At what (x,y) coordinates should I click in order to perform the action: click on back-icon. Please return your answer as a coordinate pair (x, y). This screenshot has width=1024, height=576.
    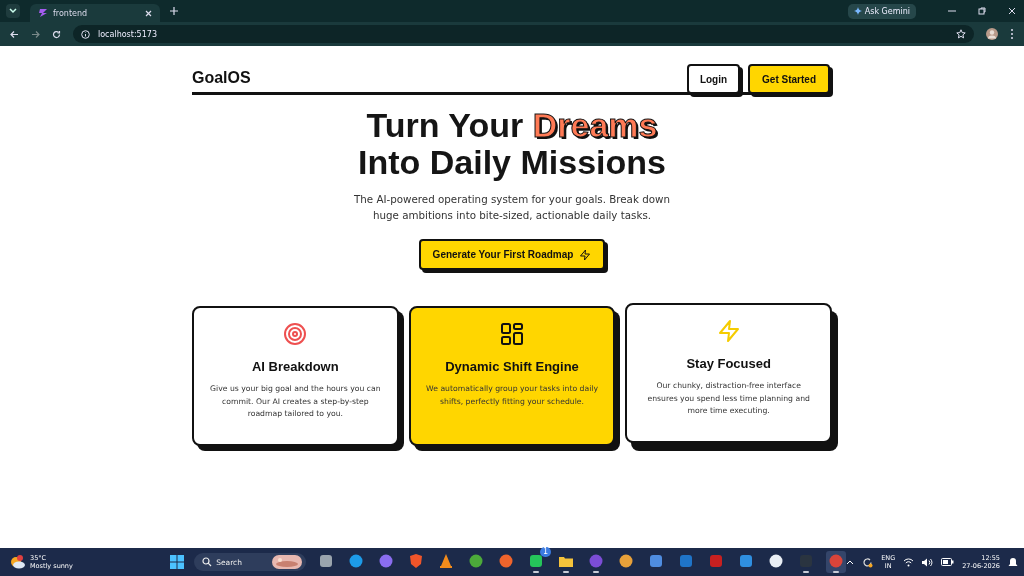
    Looking at the image, I should click on (14, 34).